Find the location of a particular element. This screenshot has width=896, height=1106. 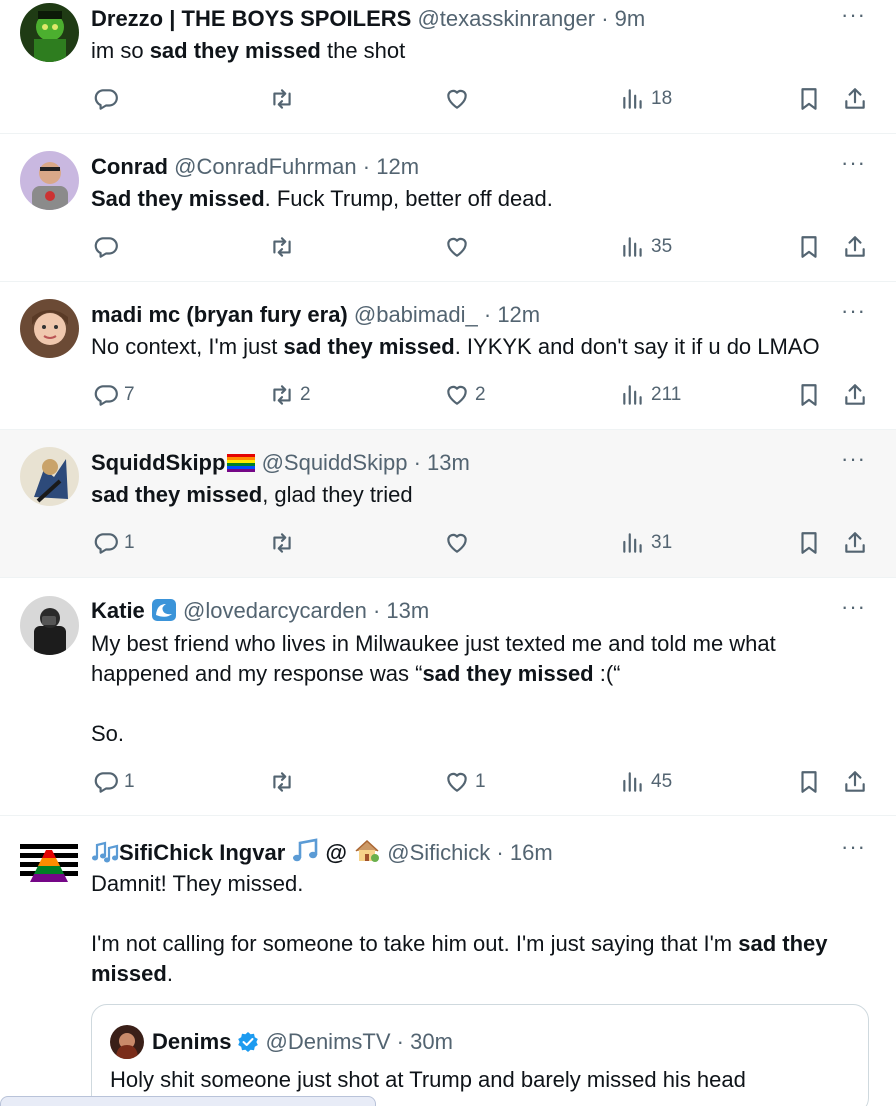

views-button: 31 is located at coordinates (646, 543).